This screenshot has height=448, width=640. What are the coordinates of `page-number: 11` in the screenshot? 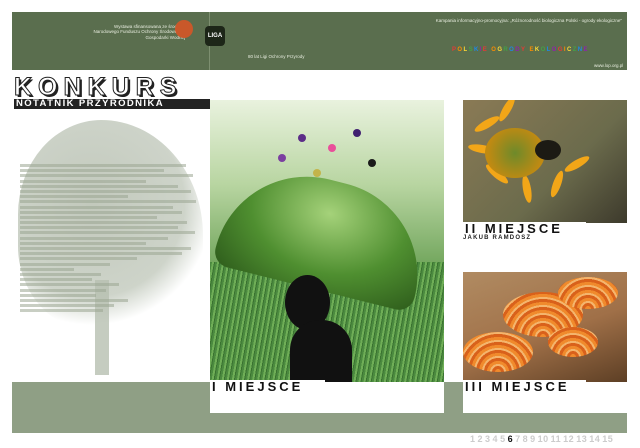 It's located at (556, 439).